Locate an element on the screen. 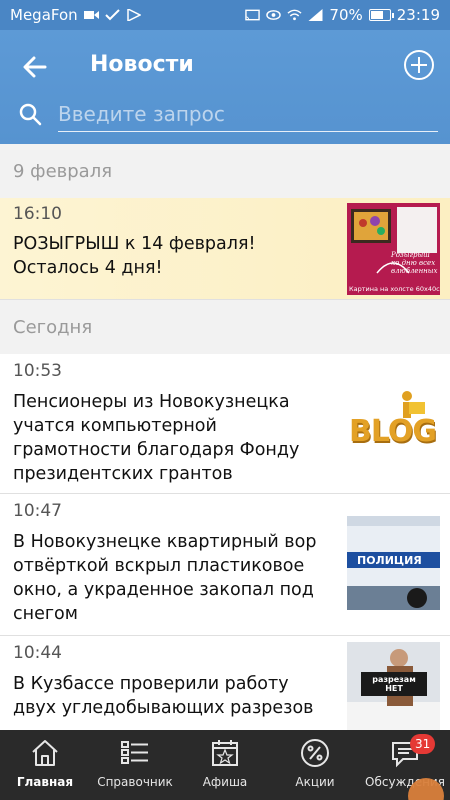  nav-label: Главная is located at coordinates (45, 782).